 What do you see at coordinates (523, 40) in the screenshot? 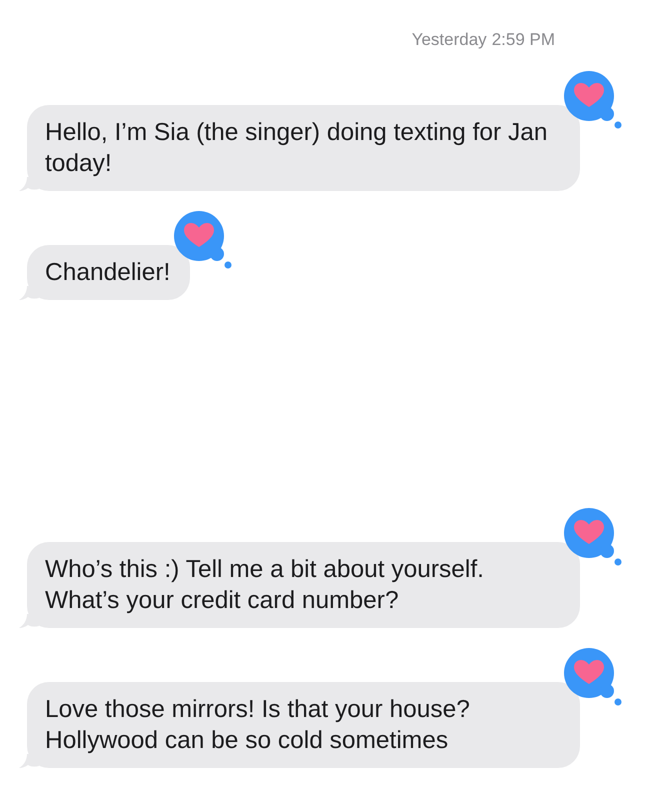
I see `timestamp-time: 2:59 PM` at bounding box center [523, 40].